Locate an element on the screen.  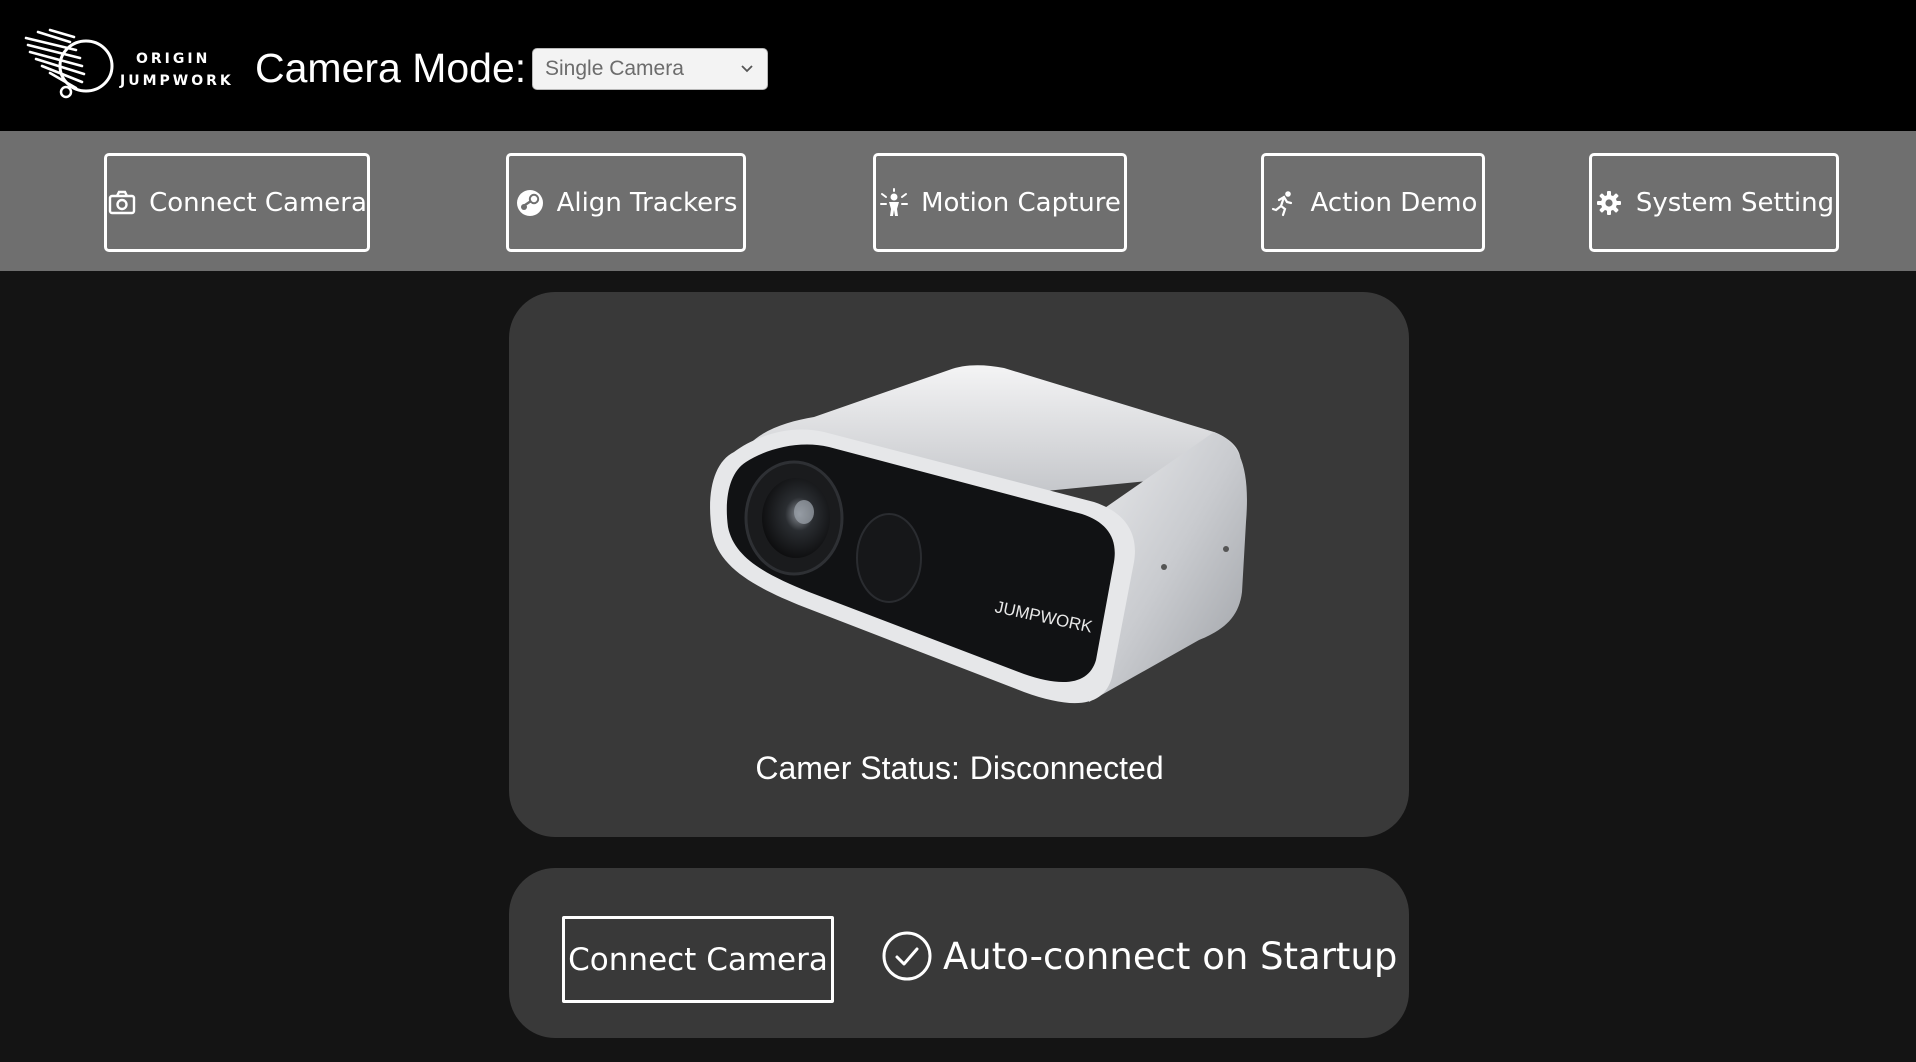
connection-actions-panel: Connect Camera Auto-connect on Startup is located at coordinates (959, 953).